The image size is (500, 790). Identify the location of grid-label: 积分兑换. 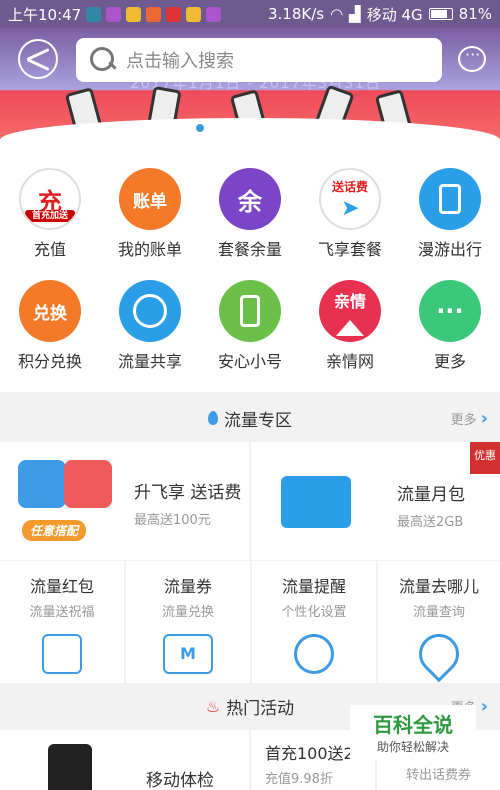
(49, 361).